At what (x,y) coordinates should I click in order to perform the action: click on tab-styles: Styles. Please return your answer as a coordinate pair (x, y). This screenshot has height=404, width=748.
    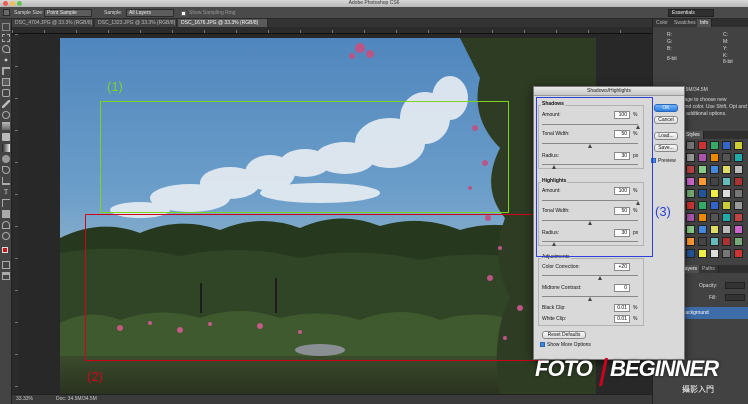
    Looking at the image, I should click on (693, 135).